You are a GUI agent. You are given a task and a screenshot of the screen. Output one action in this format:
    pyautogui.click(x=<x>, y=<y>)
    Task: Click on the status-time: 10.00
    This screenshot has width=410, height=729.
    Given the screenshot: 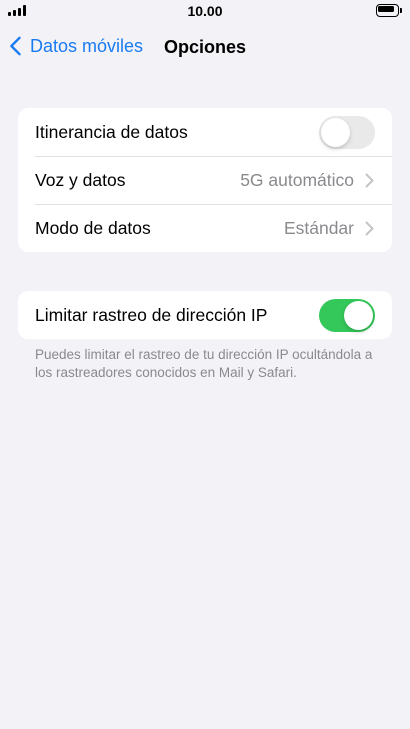 What is the action you would take?
    pyautogui.click(x=205, y=11)
    